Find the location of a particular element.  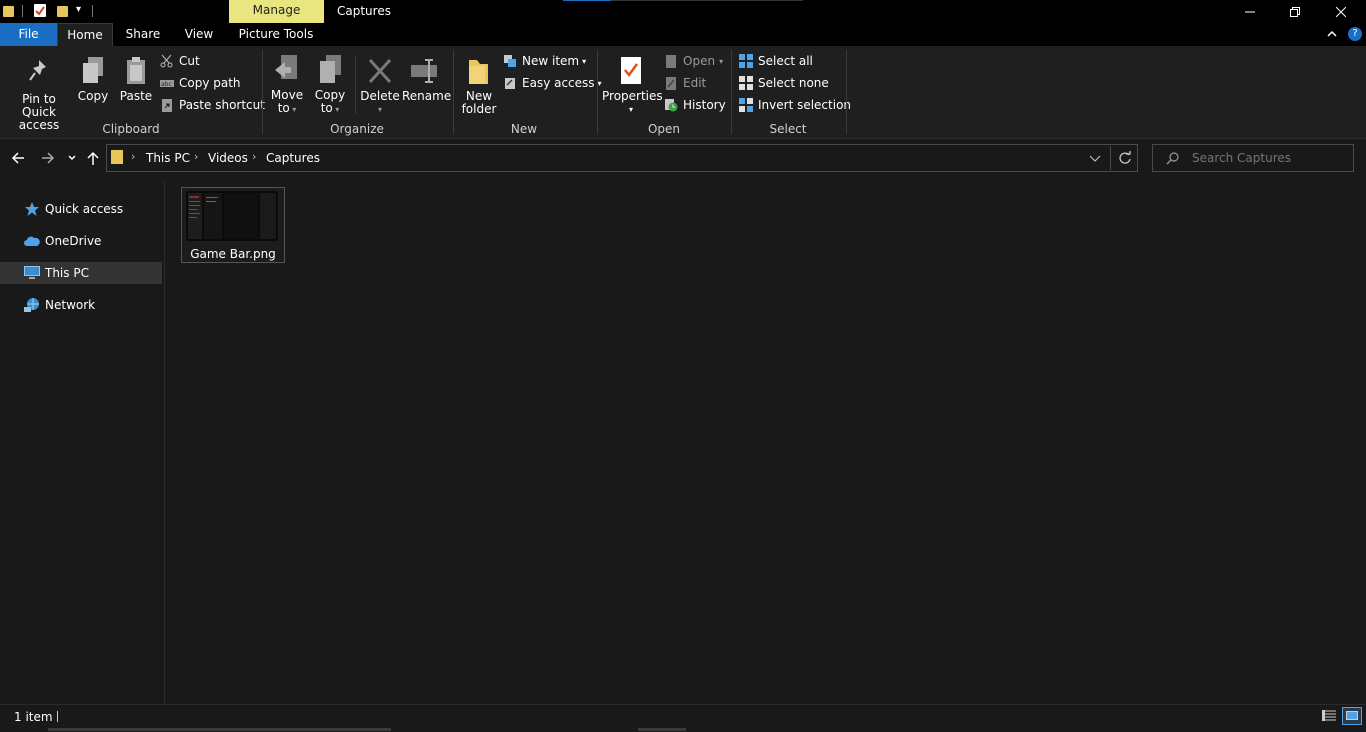

paste-shortcut-icon is located at coordinates (167, 105).